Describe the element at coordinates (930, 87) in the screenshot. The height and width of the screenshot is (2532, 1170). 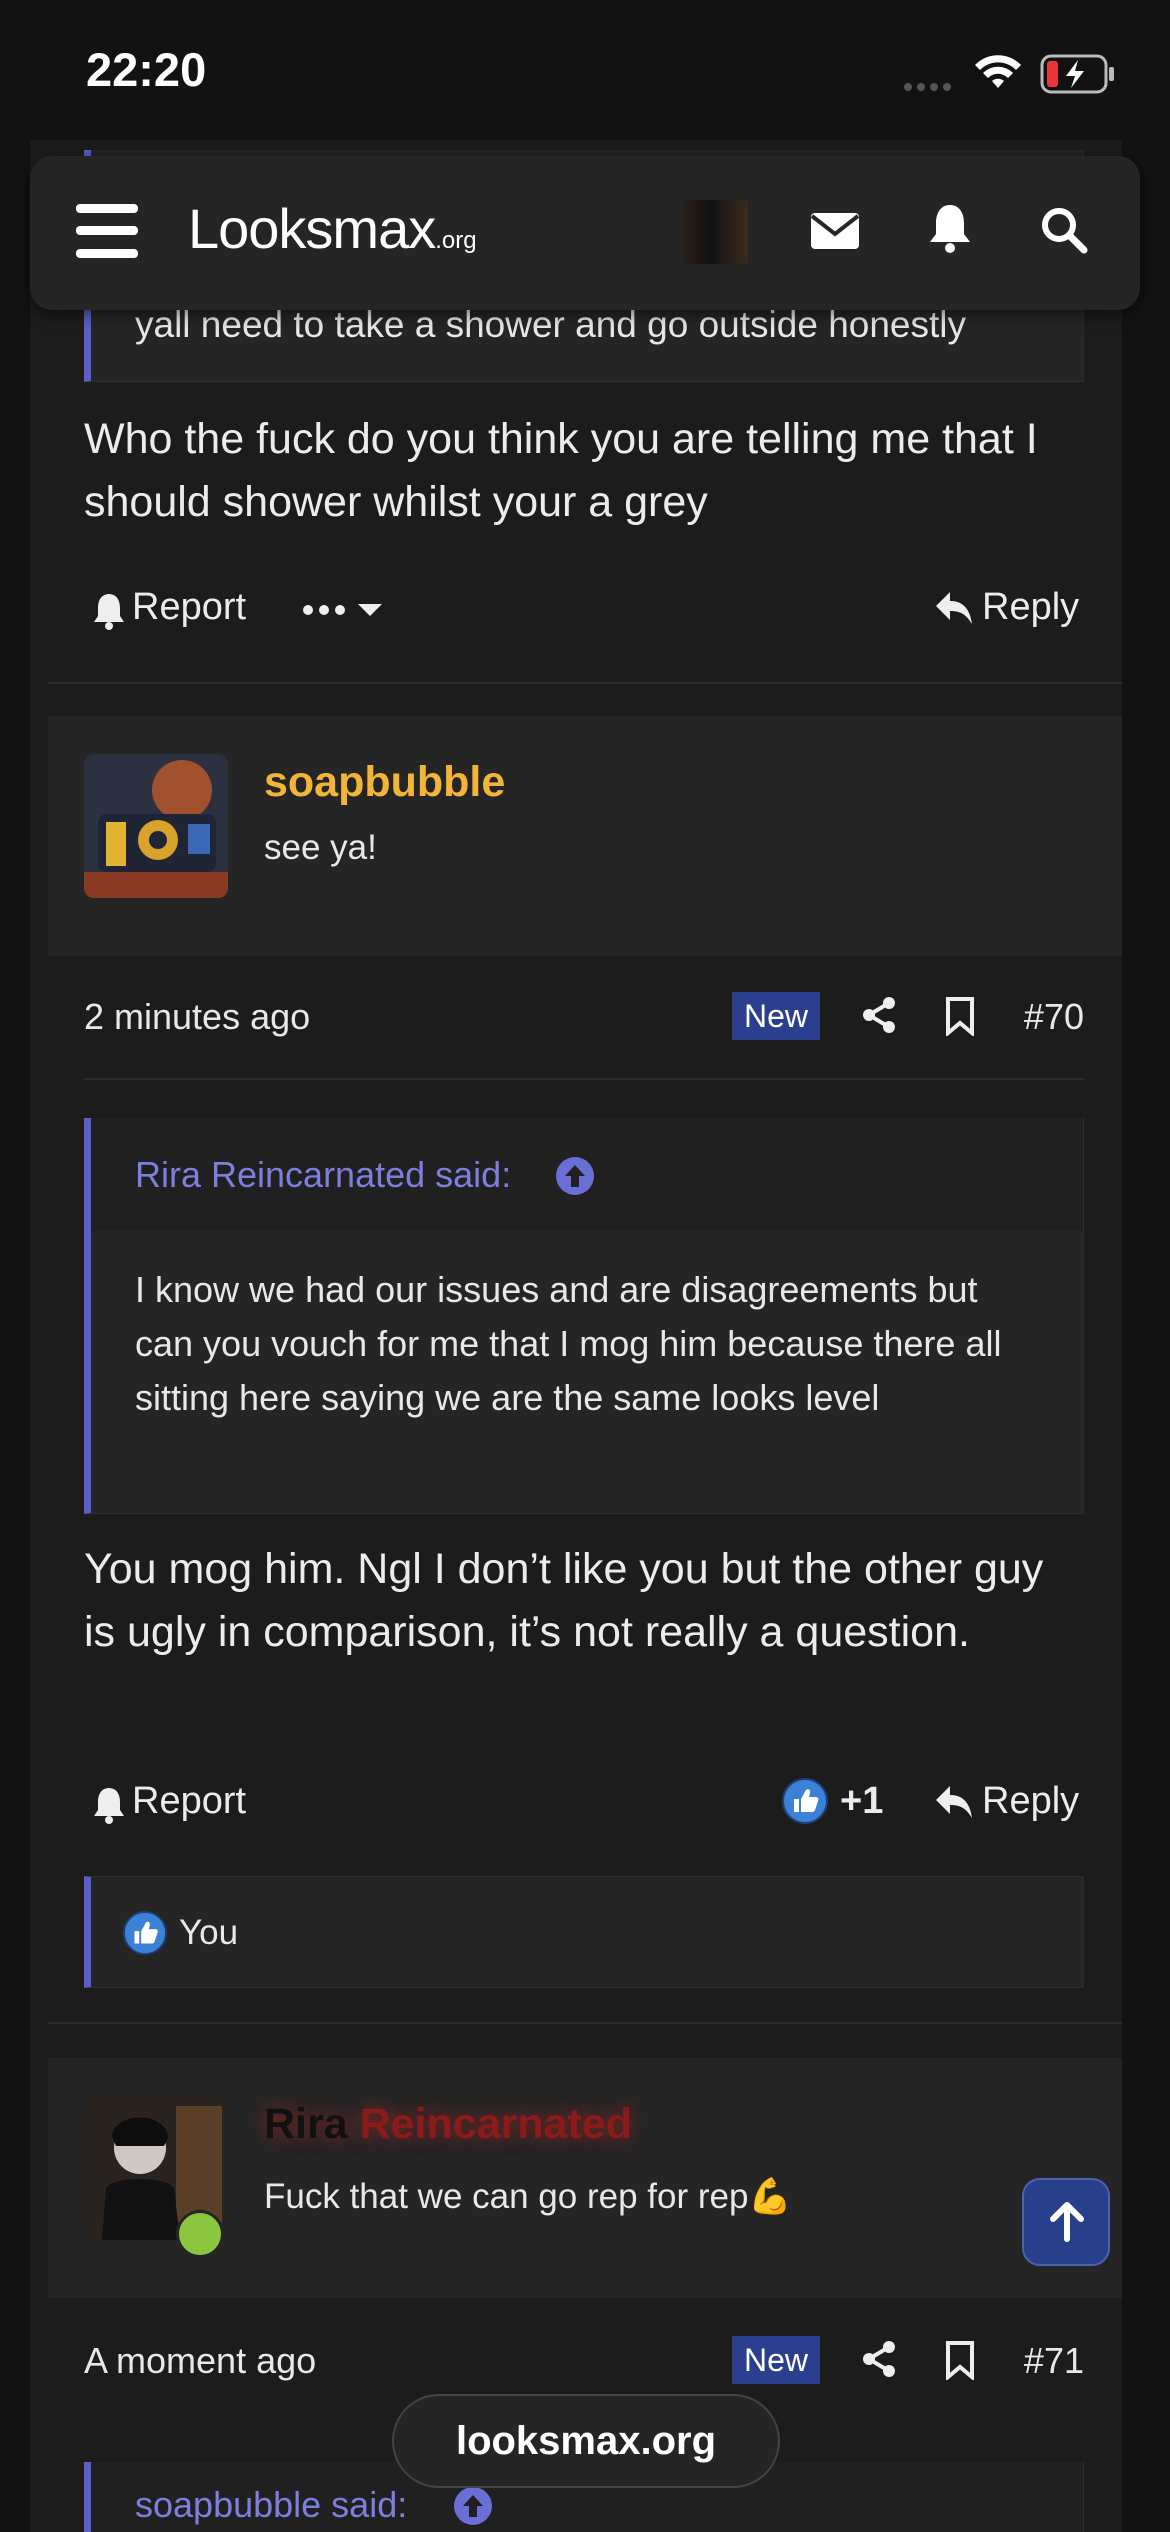
I see `cellular-signal-icon` at that location.